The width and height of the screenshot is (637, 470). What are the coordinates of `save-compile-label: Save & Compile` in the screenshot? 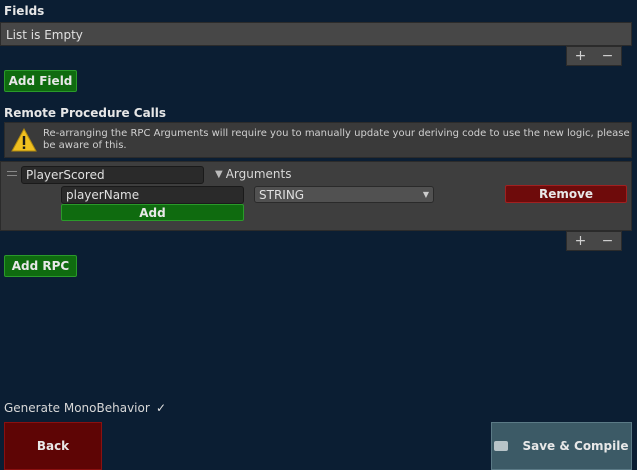 It's located at (575, 446).